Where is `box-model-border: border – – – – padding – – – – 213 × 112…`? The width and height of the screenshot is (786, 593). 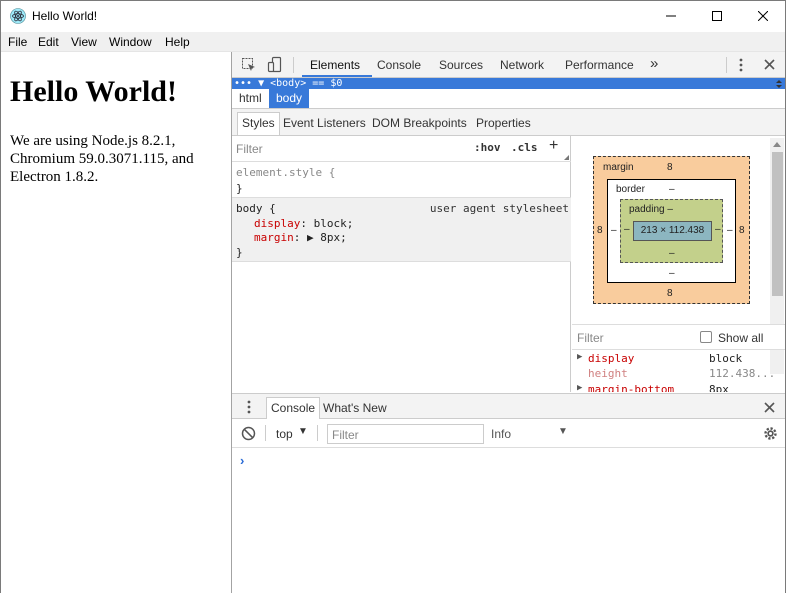 box-model-border: border – – – – padding – – – – 213 × 112… is located at coordinates (671, 231).